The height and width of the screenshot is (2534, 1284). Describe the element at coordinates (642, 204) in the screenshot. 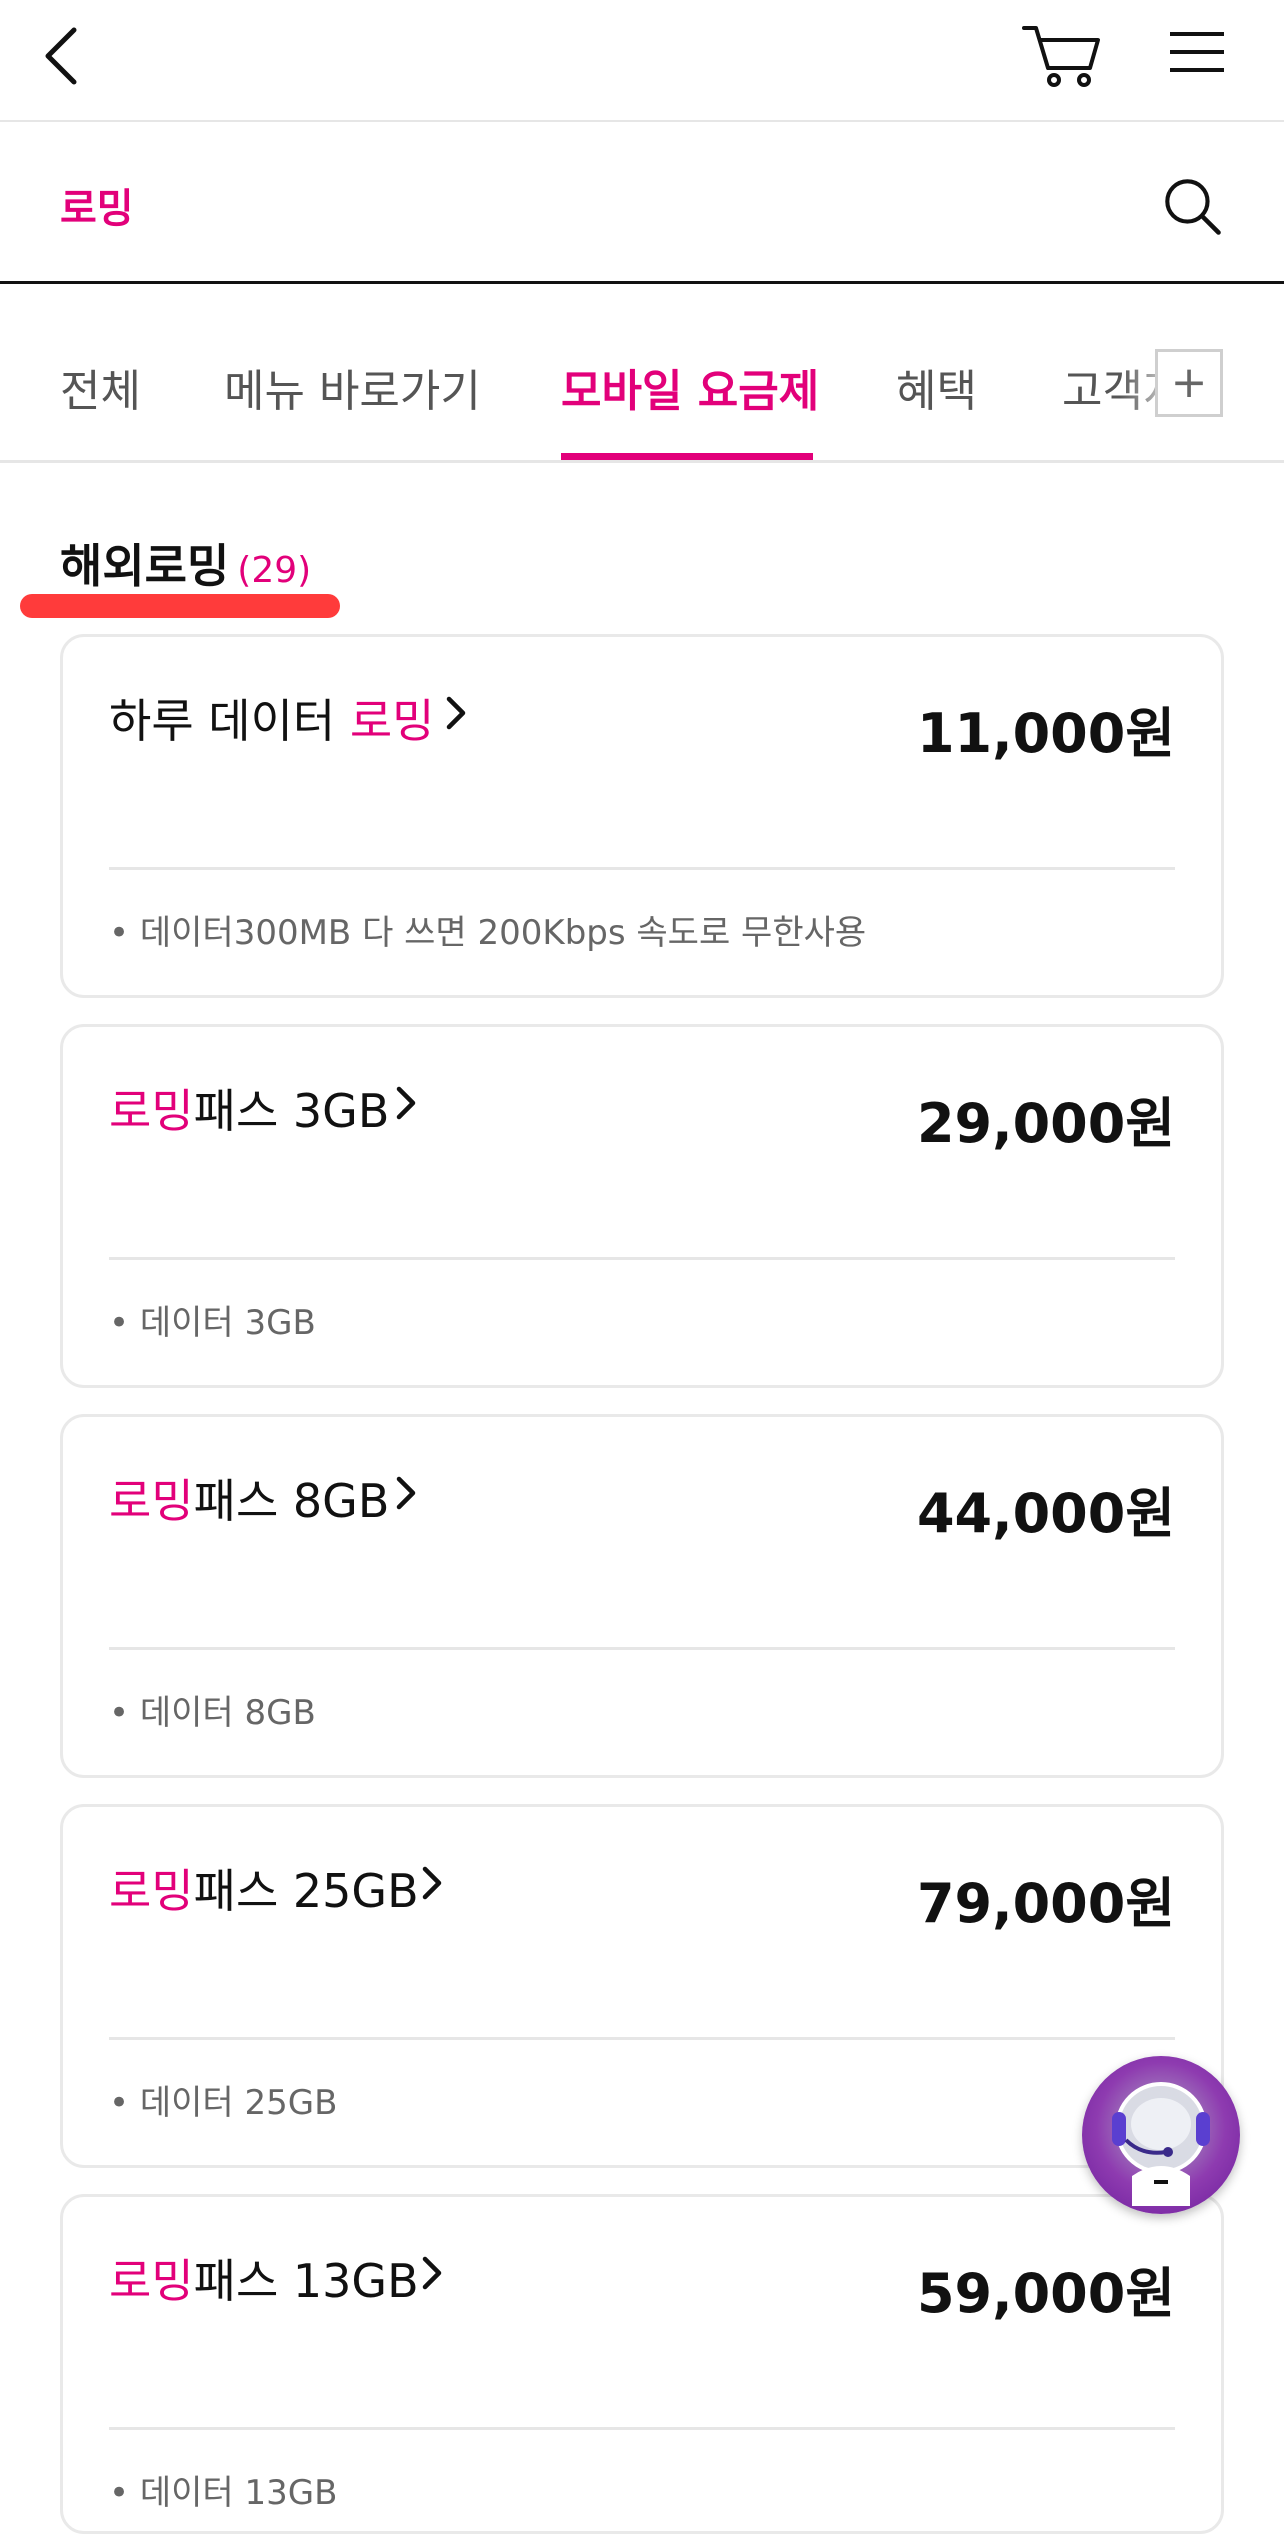

I see `search-bar: 로밍` at that location.